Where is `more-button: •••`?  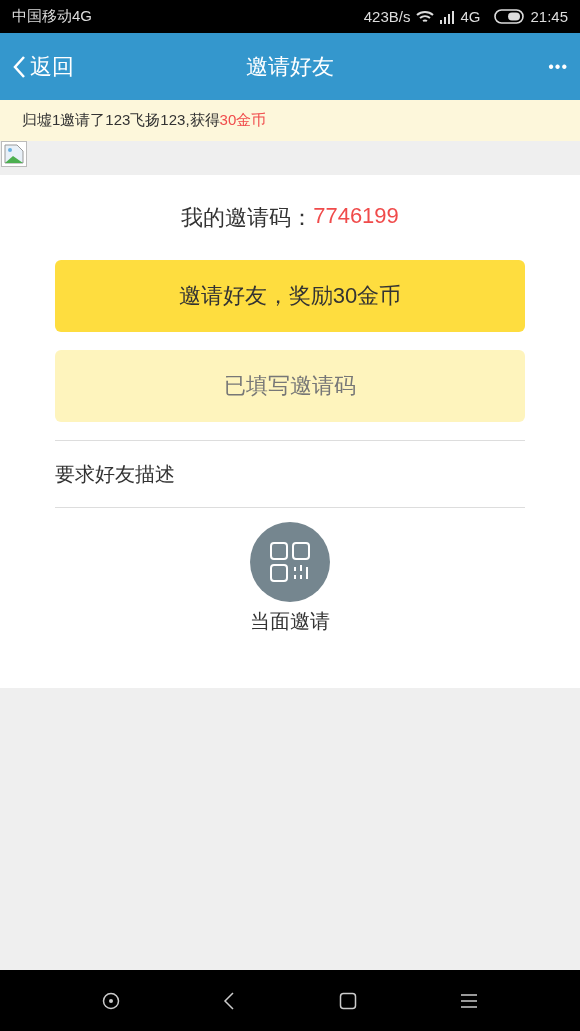 more-button: ••• is located at coordinates (558, 66).